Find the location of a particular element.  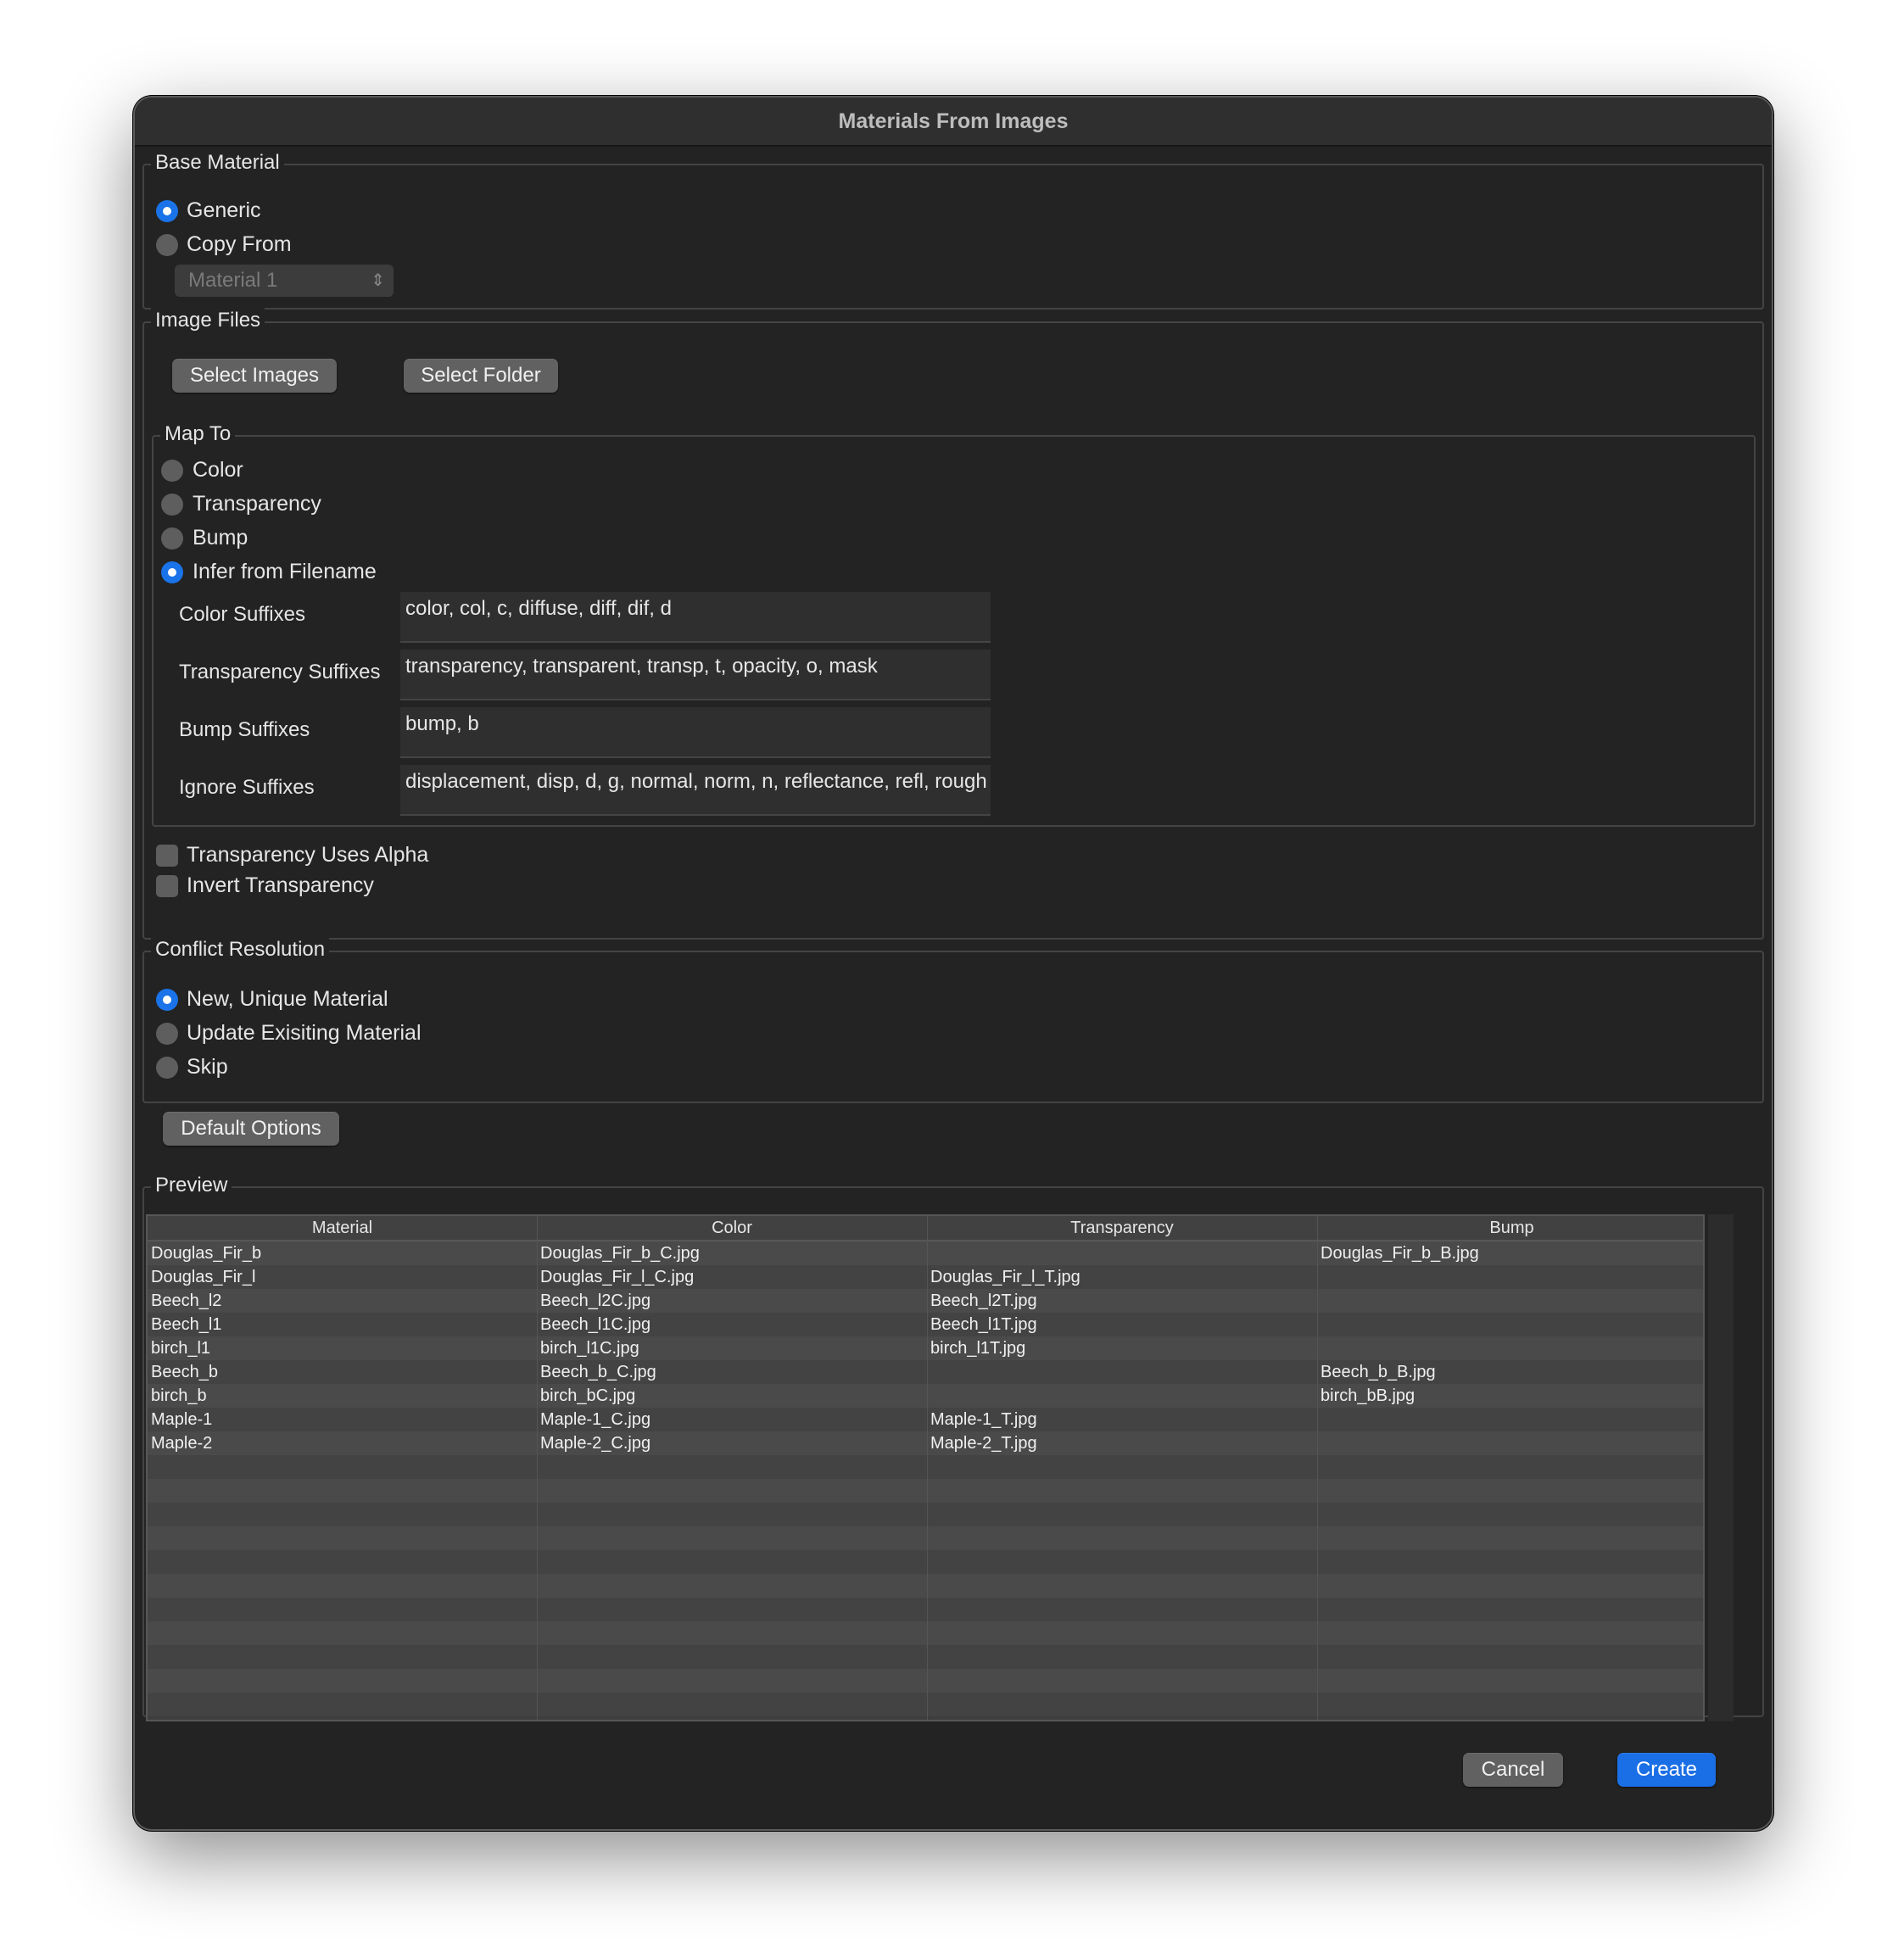

bump-suffixes-label: Bump Suffixes is located at coordinates (244, 730).